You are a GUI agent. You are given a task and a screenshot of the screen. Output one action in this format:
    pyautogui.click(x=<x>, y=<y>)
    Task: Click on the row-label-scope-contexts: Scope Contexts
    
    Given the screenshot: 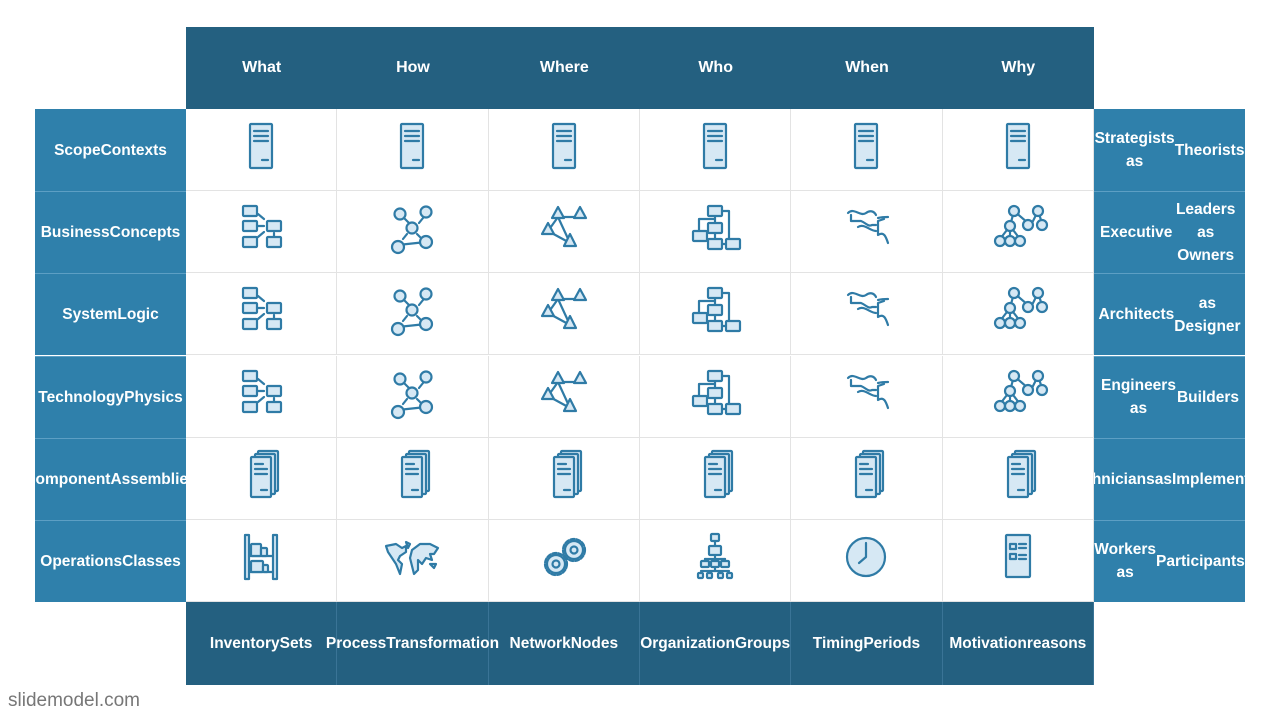 What is the action you would take?
    pyautogui.click(x=110, y=150)
    